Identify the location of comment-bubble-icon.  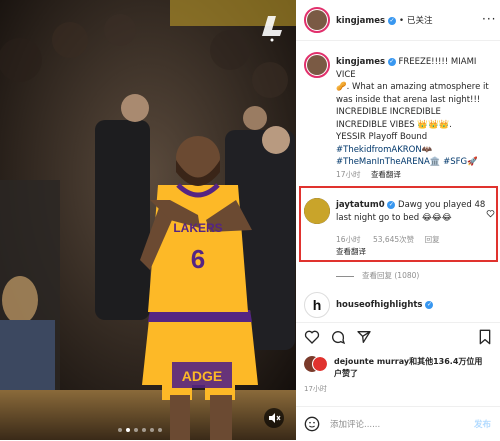
(338, 339).